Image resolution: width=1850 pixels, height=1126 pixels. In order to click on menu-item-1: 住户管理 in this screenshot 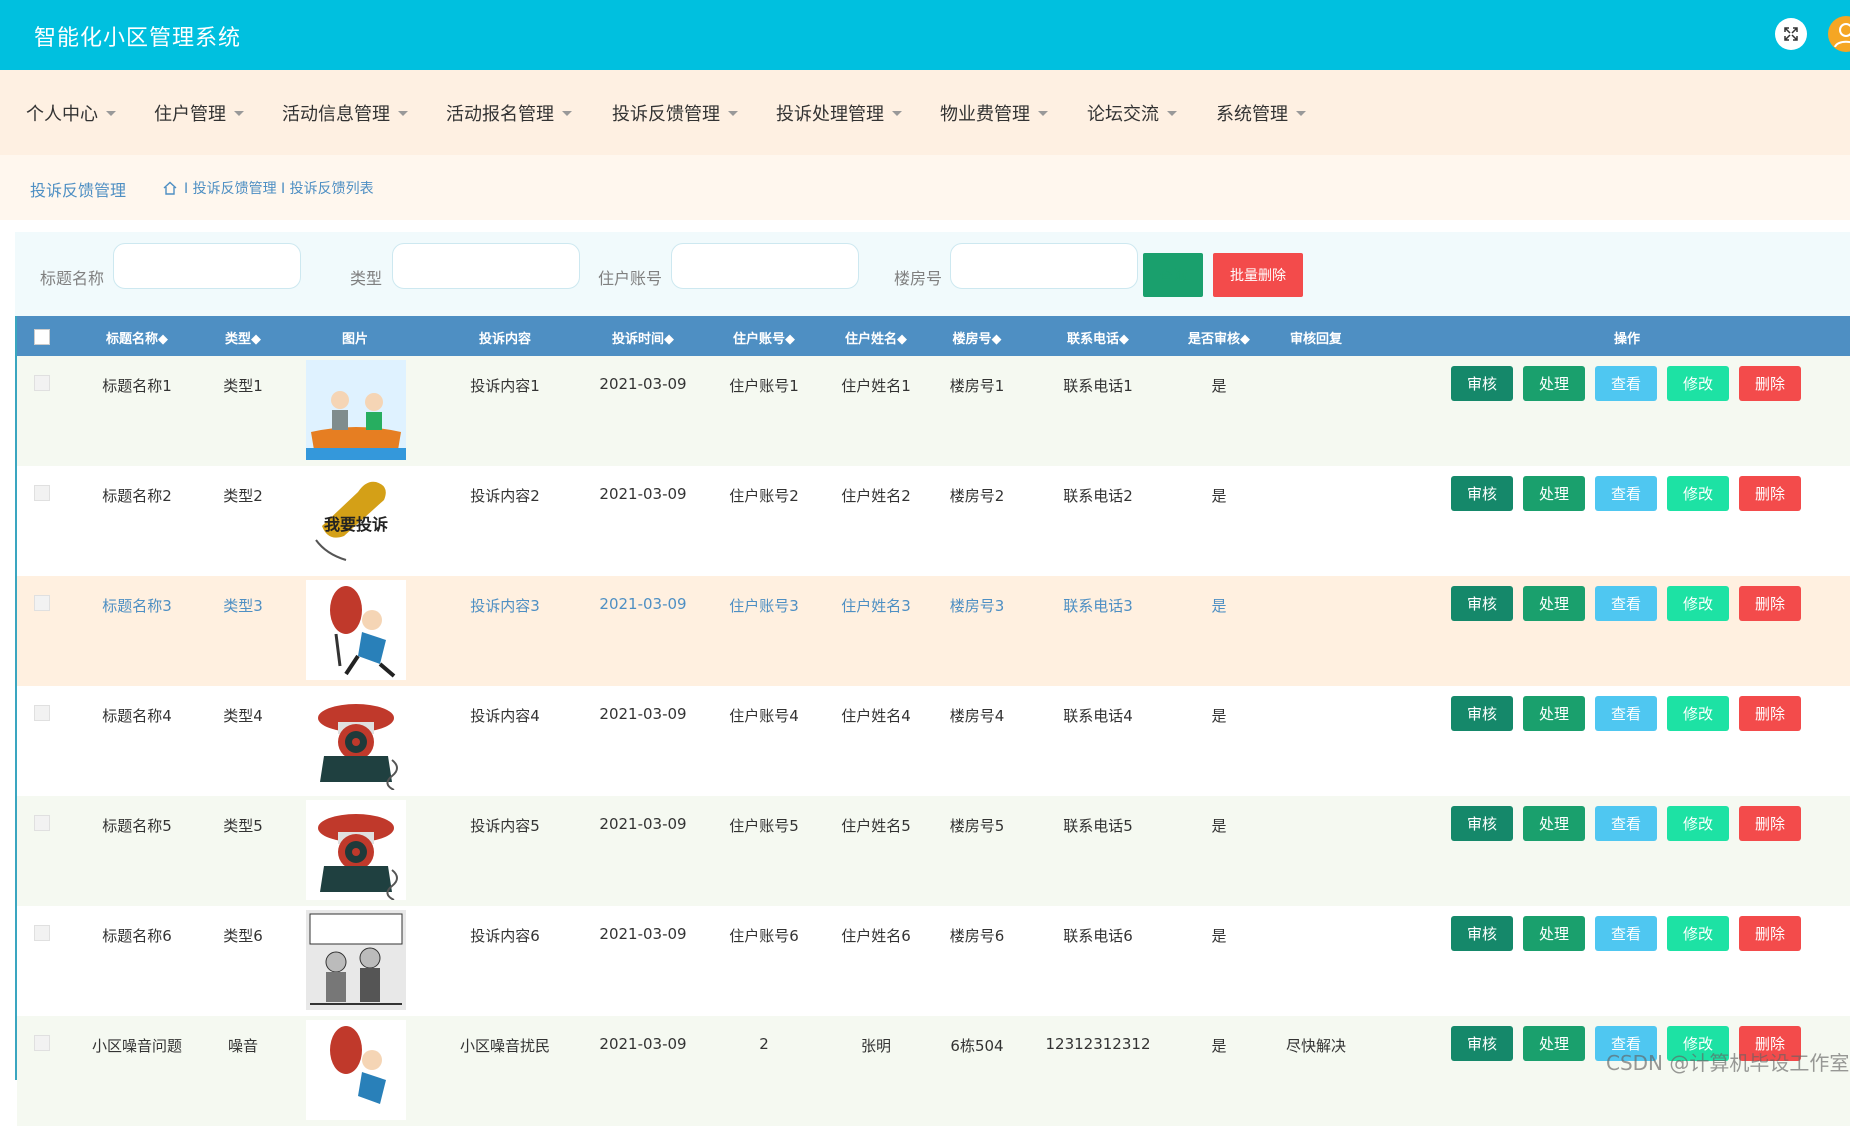, I will do `click(199, 113)`.